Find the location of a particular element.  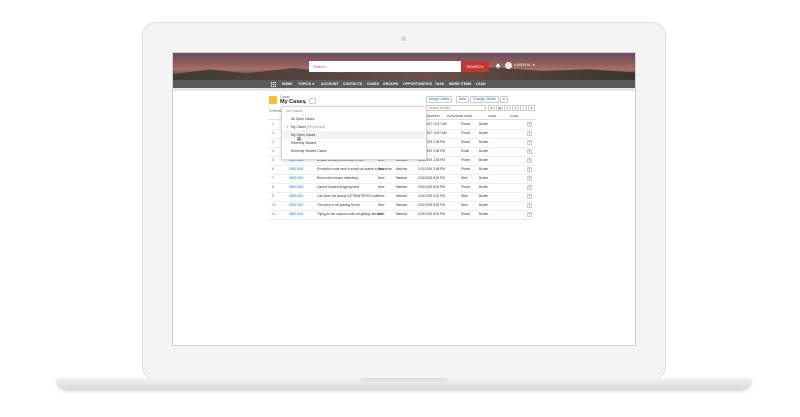

cell-case: 00001018 is located at coordinates (296, 169).